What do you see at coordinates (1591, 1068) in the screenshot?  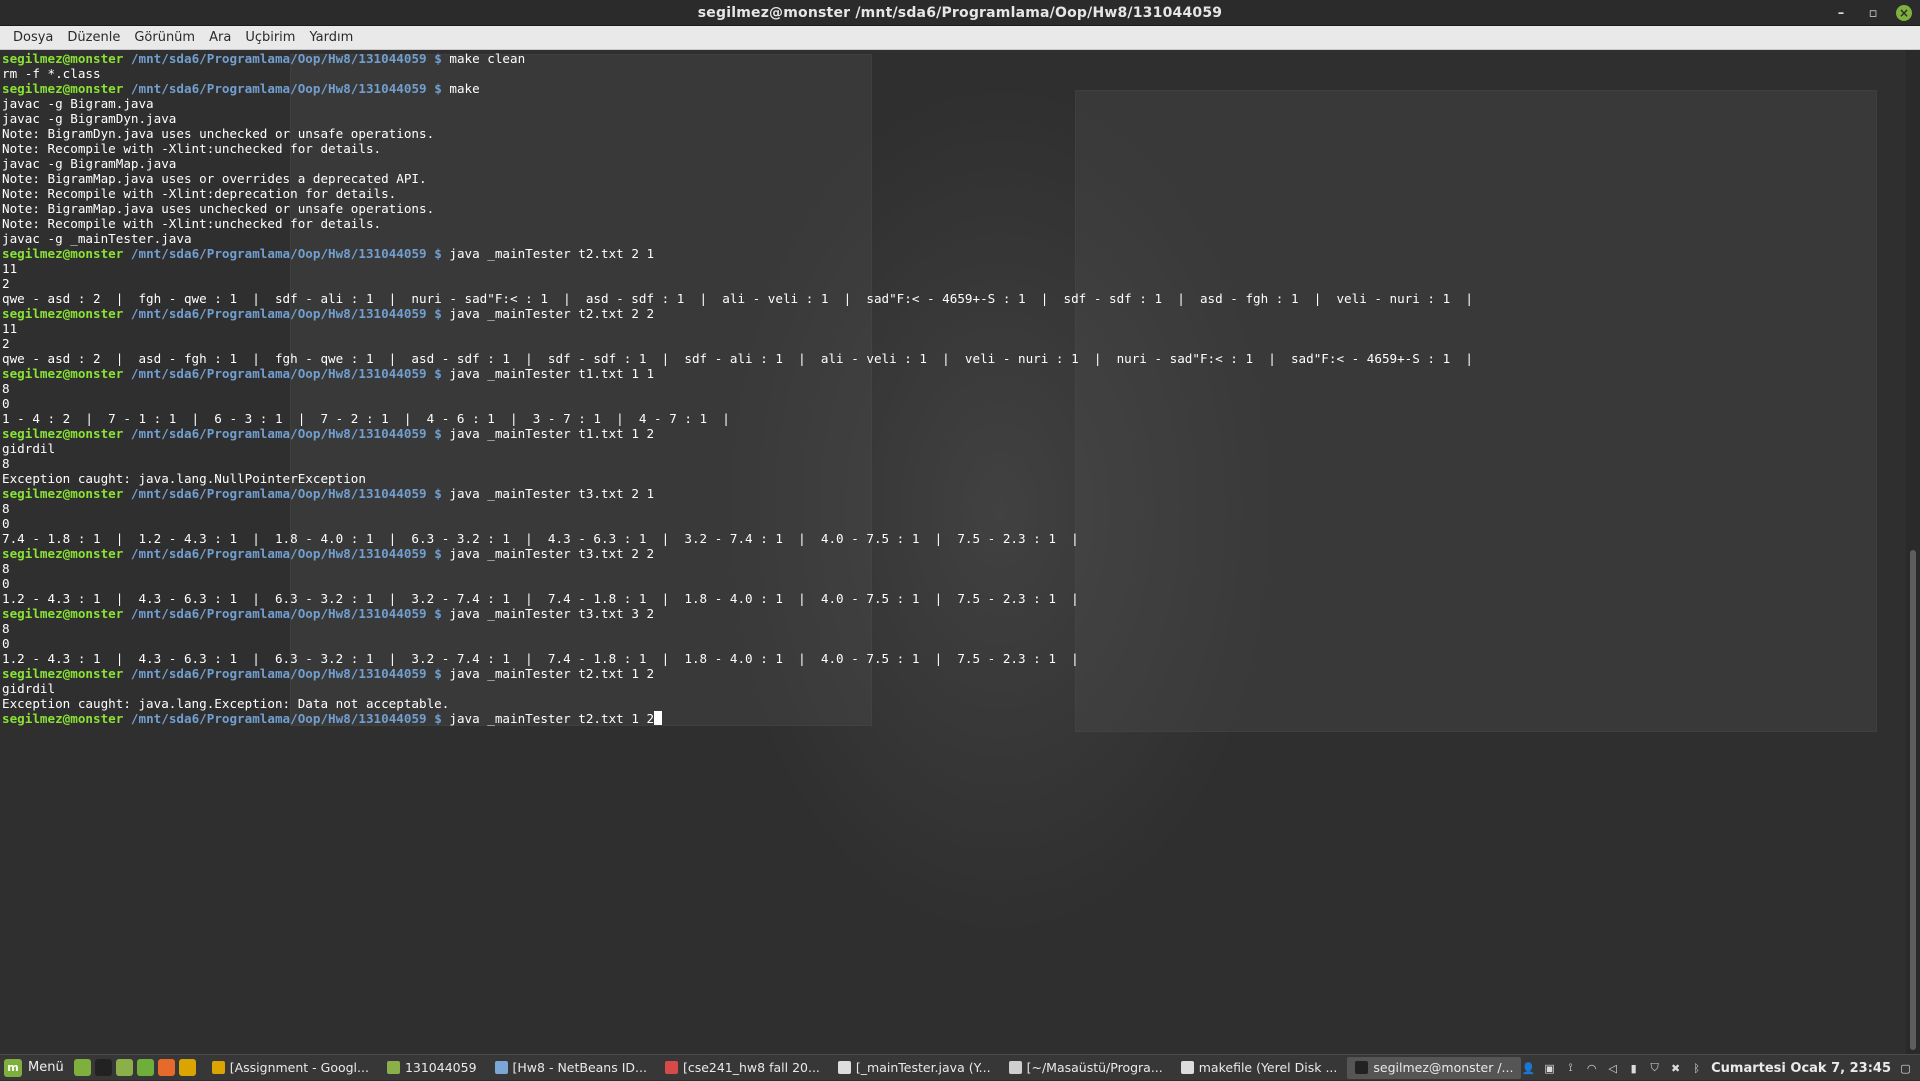 I see `wifi-icon: ◠` at bounding box center [1591, 1068].